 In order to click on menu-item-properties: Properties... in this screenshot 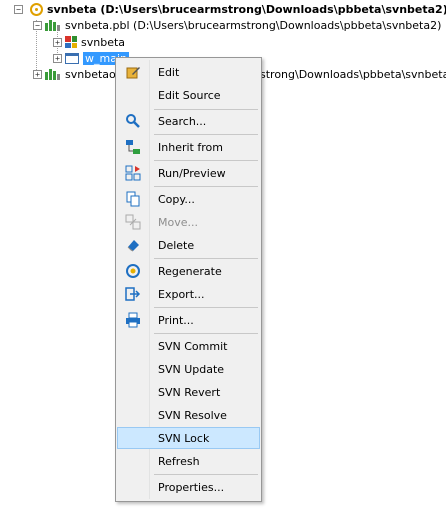, I will do `click(188, 487)`.